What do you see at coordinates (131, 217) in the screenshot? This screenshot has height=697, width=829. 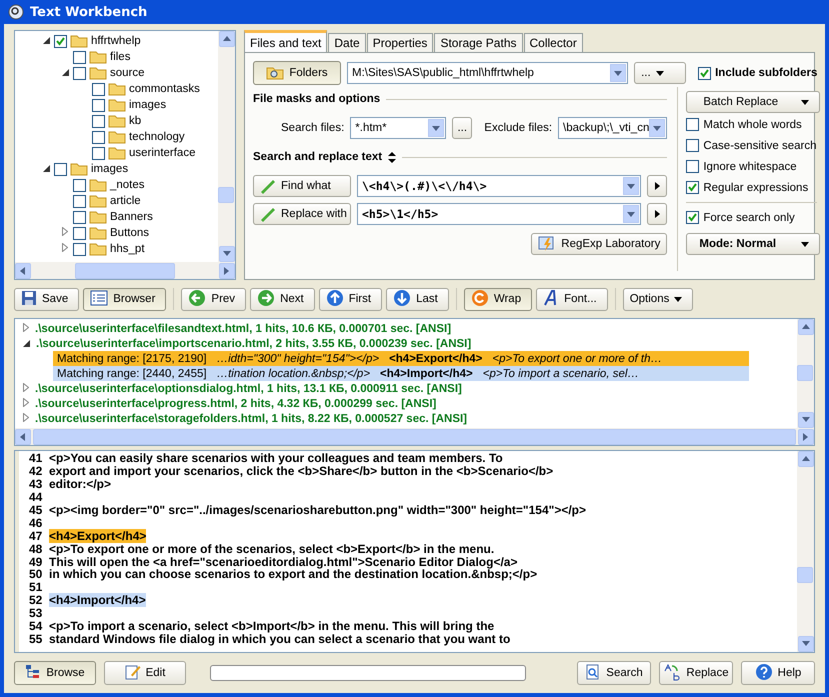 I see `folder-name: Banners` at bounding box center [131, 217].